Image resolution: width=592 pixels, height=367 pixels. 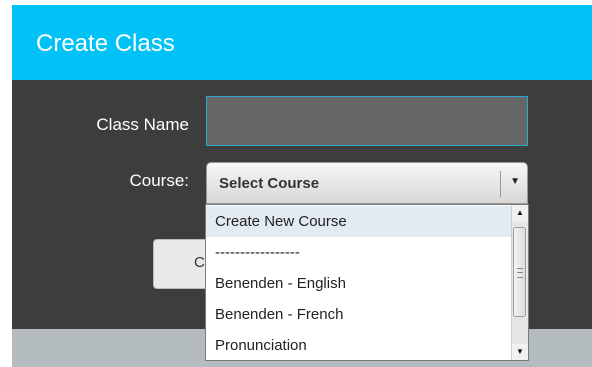 What do you see at coordinates (358, 314) in the screenshot?
I see `course-option-benenden-french: Benenden - French` at bounding box center [358, 314].